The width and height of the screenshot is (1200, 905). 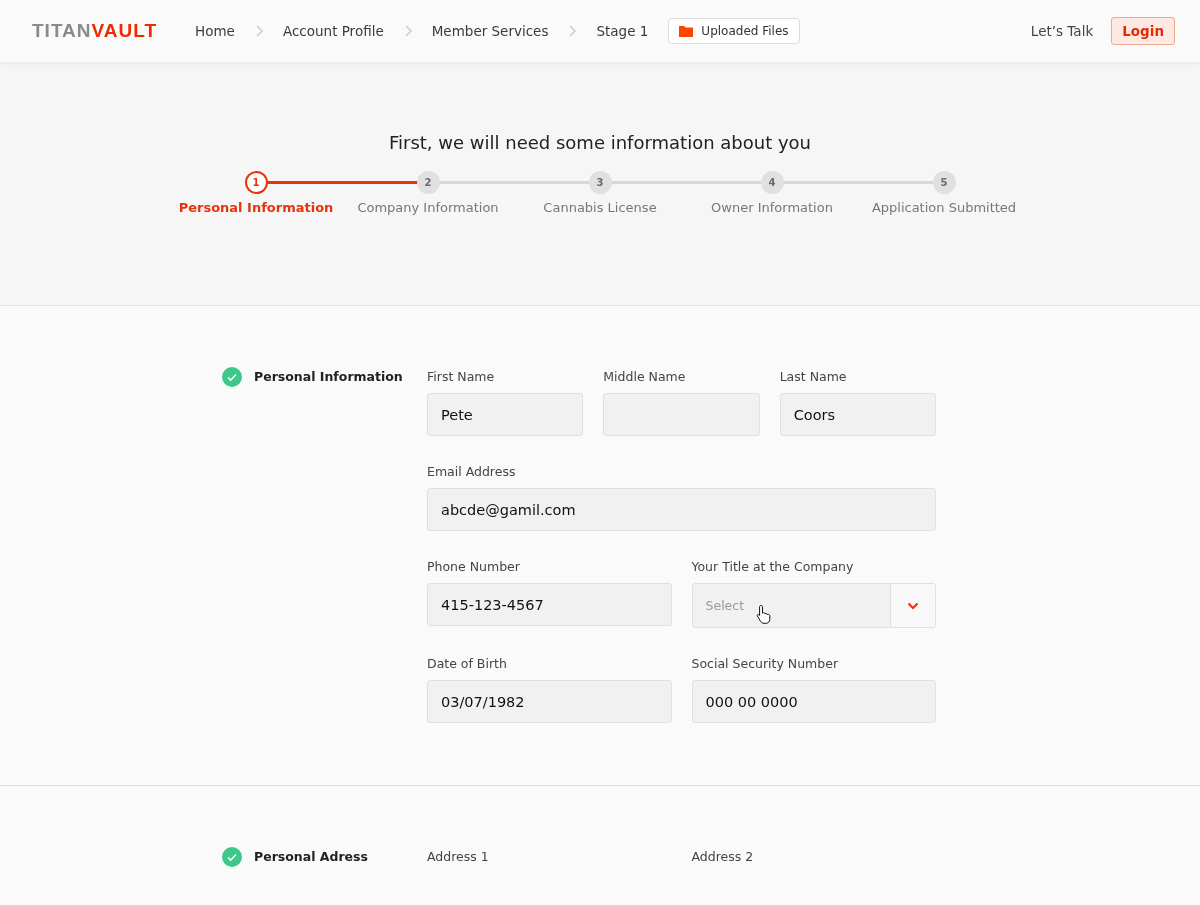 What do you see at coordinates (490, 31) in the screenshot?
I see `breadcrumb-link: Member Services` at bounding box center [490, 31].